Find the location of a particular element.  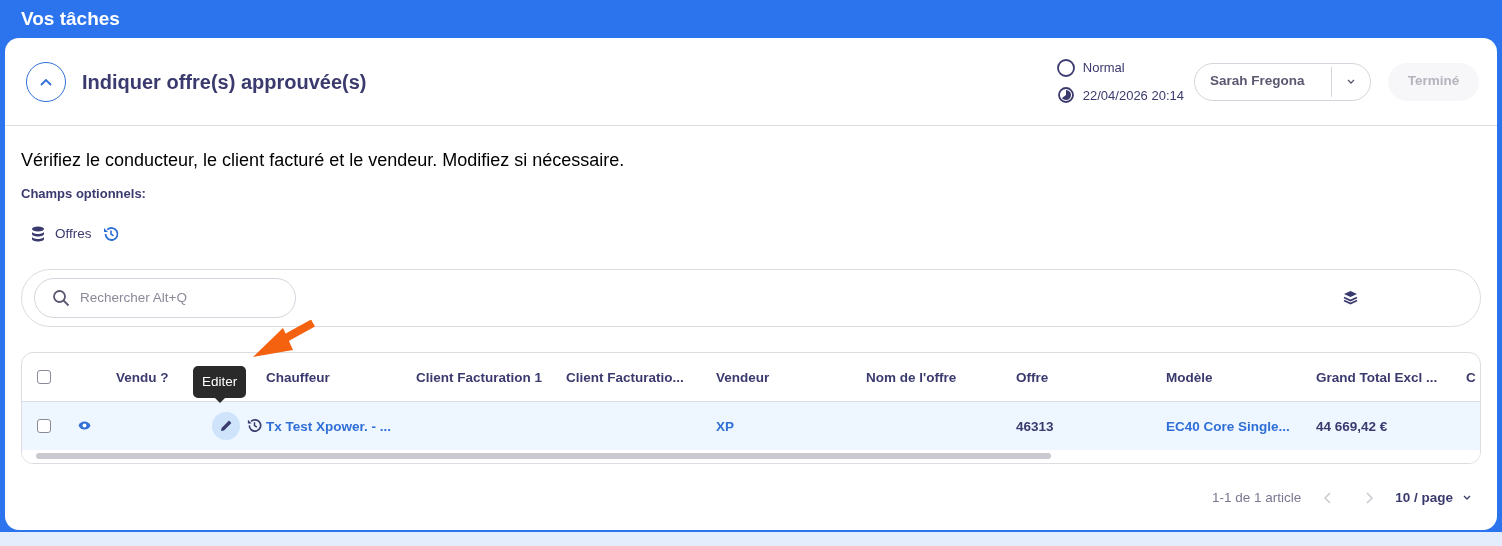

clock-icon is located at coordinates (1065, 95).